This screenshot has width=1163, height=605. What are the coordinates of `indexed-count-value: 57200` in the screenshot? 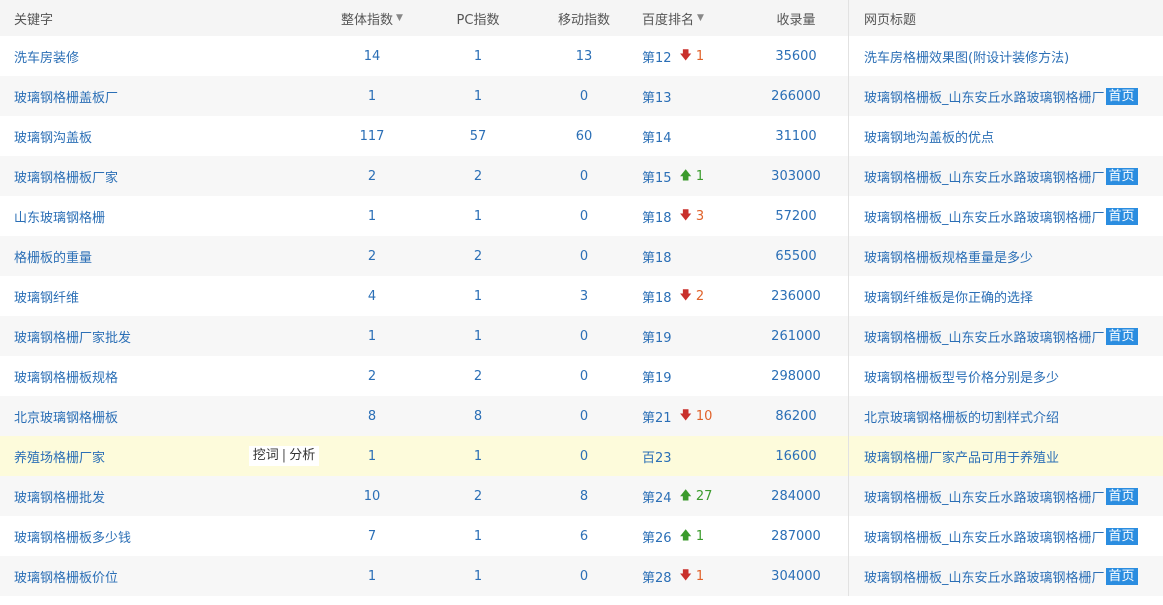 It's located at (796, 216).